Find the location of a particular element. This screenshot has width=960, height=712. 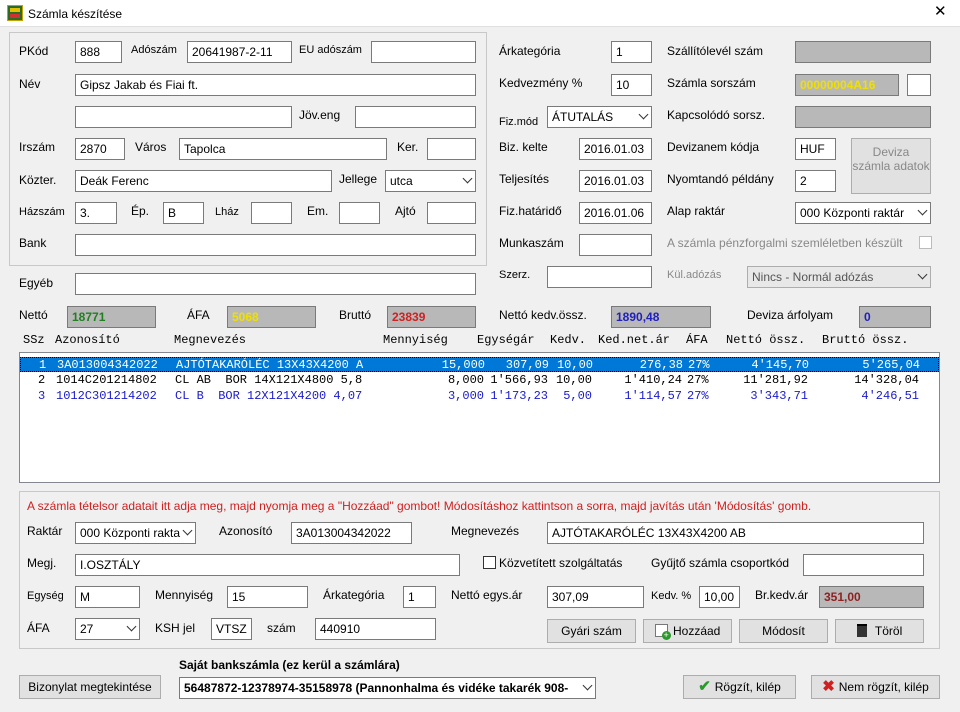

modosit-button: Módosít is located at coordinates (783, 631).